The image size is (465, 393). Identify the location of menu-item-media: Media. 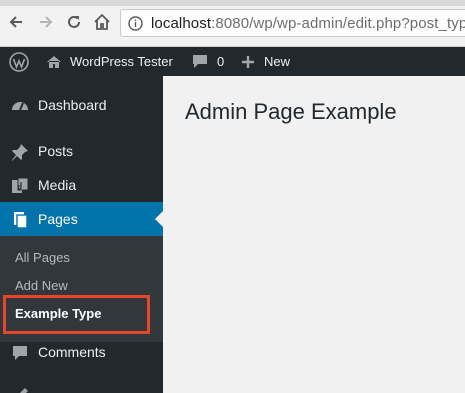
(81, 185).